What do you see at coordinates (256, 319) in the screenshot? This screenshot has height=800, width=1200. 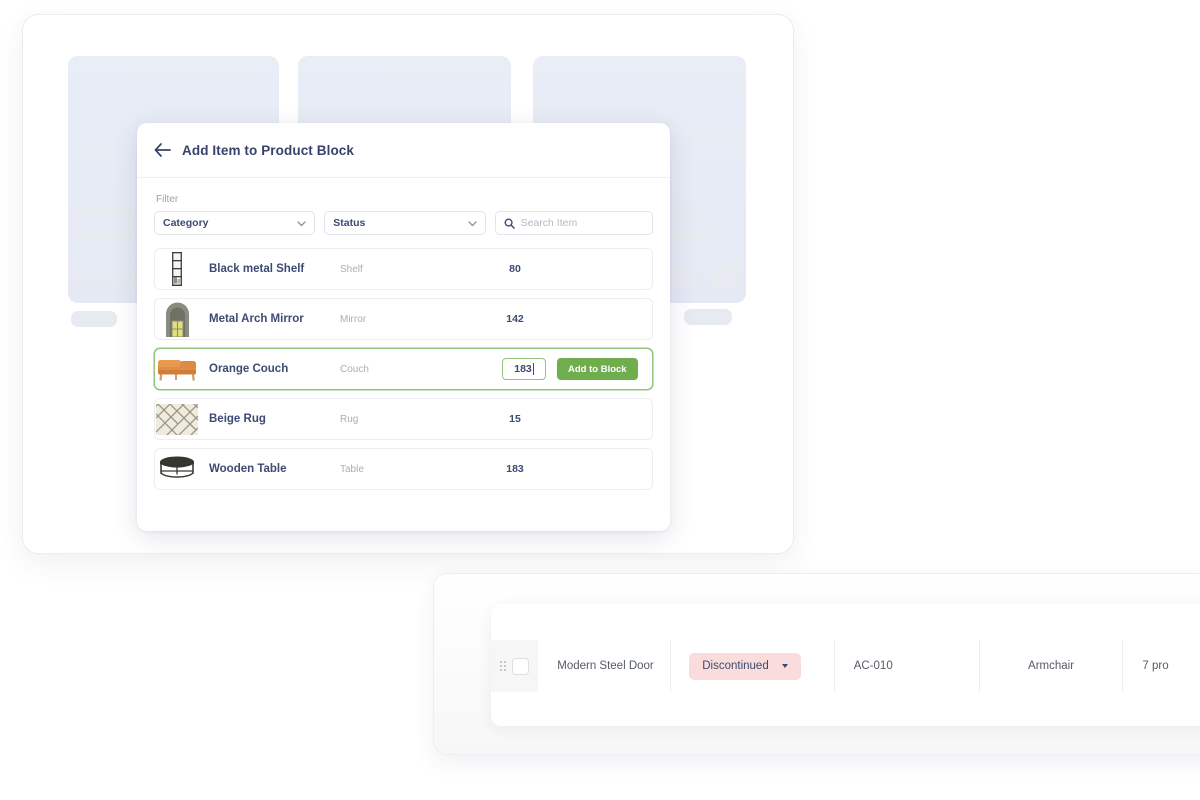 I see `item-name: Metal Arch Mirror` at bounding box center [256, 319].